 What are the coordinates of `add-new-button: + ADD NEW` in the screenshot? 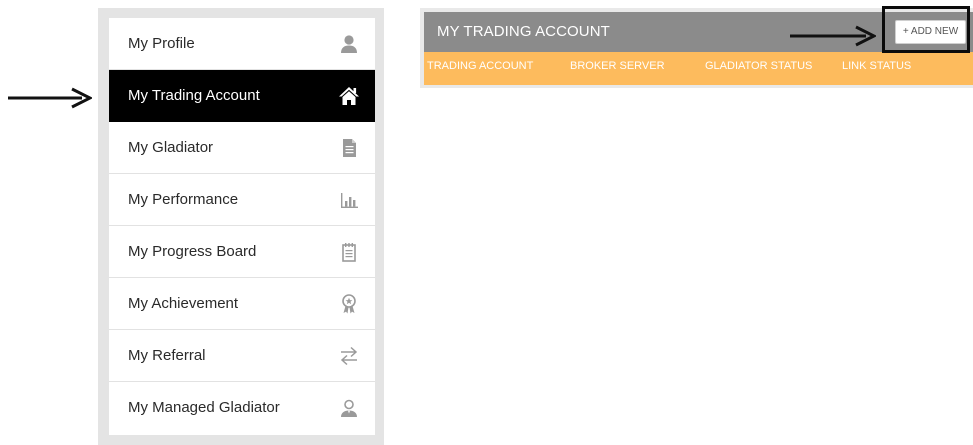 It's located at (930, 32).